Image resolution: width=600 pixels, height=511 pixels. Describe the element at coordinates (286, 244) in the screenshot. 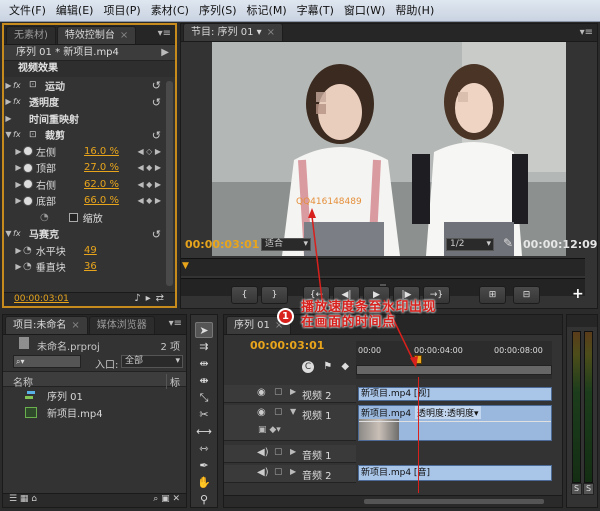

I see `fit-dropdown: 适合 ▾` at that location.